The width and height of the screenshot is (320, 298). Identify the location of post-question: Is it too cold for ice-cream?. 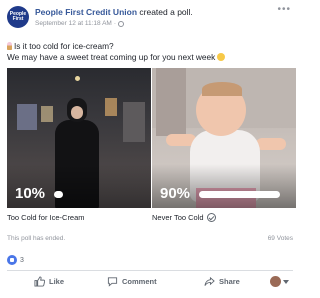
(64, 46).